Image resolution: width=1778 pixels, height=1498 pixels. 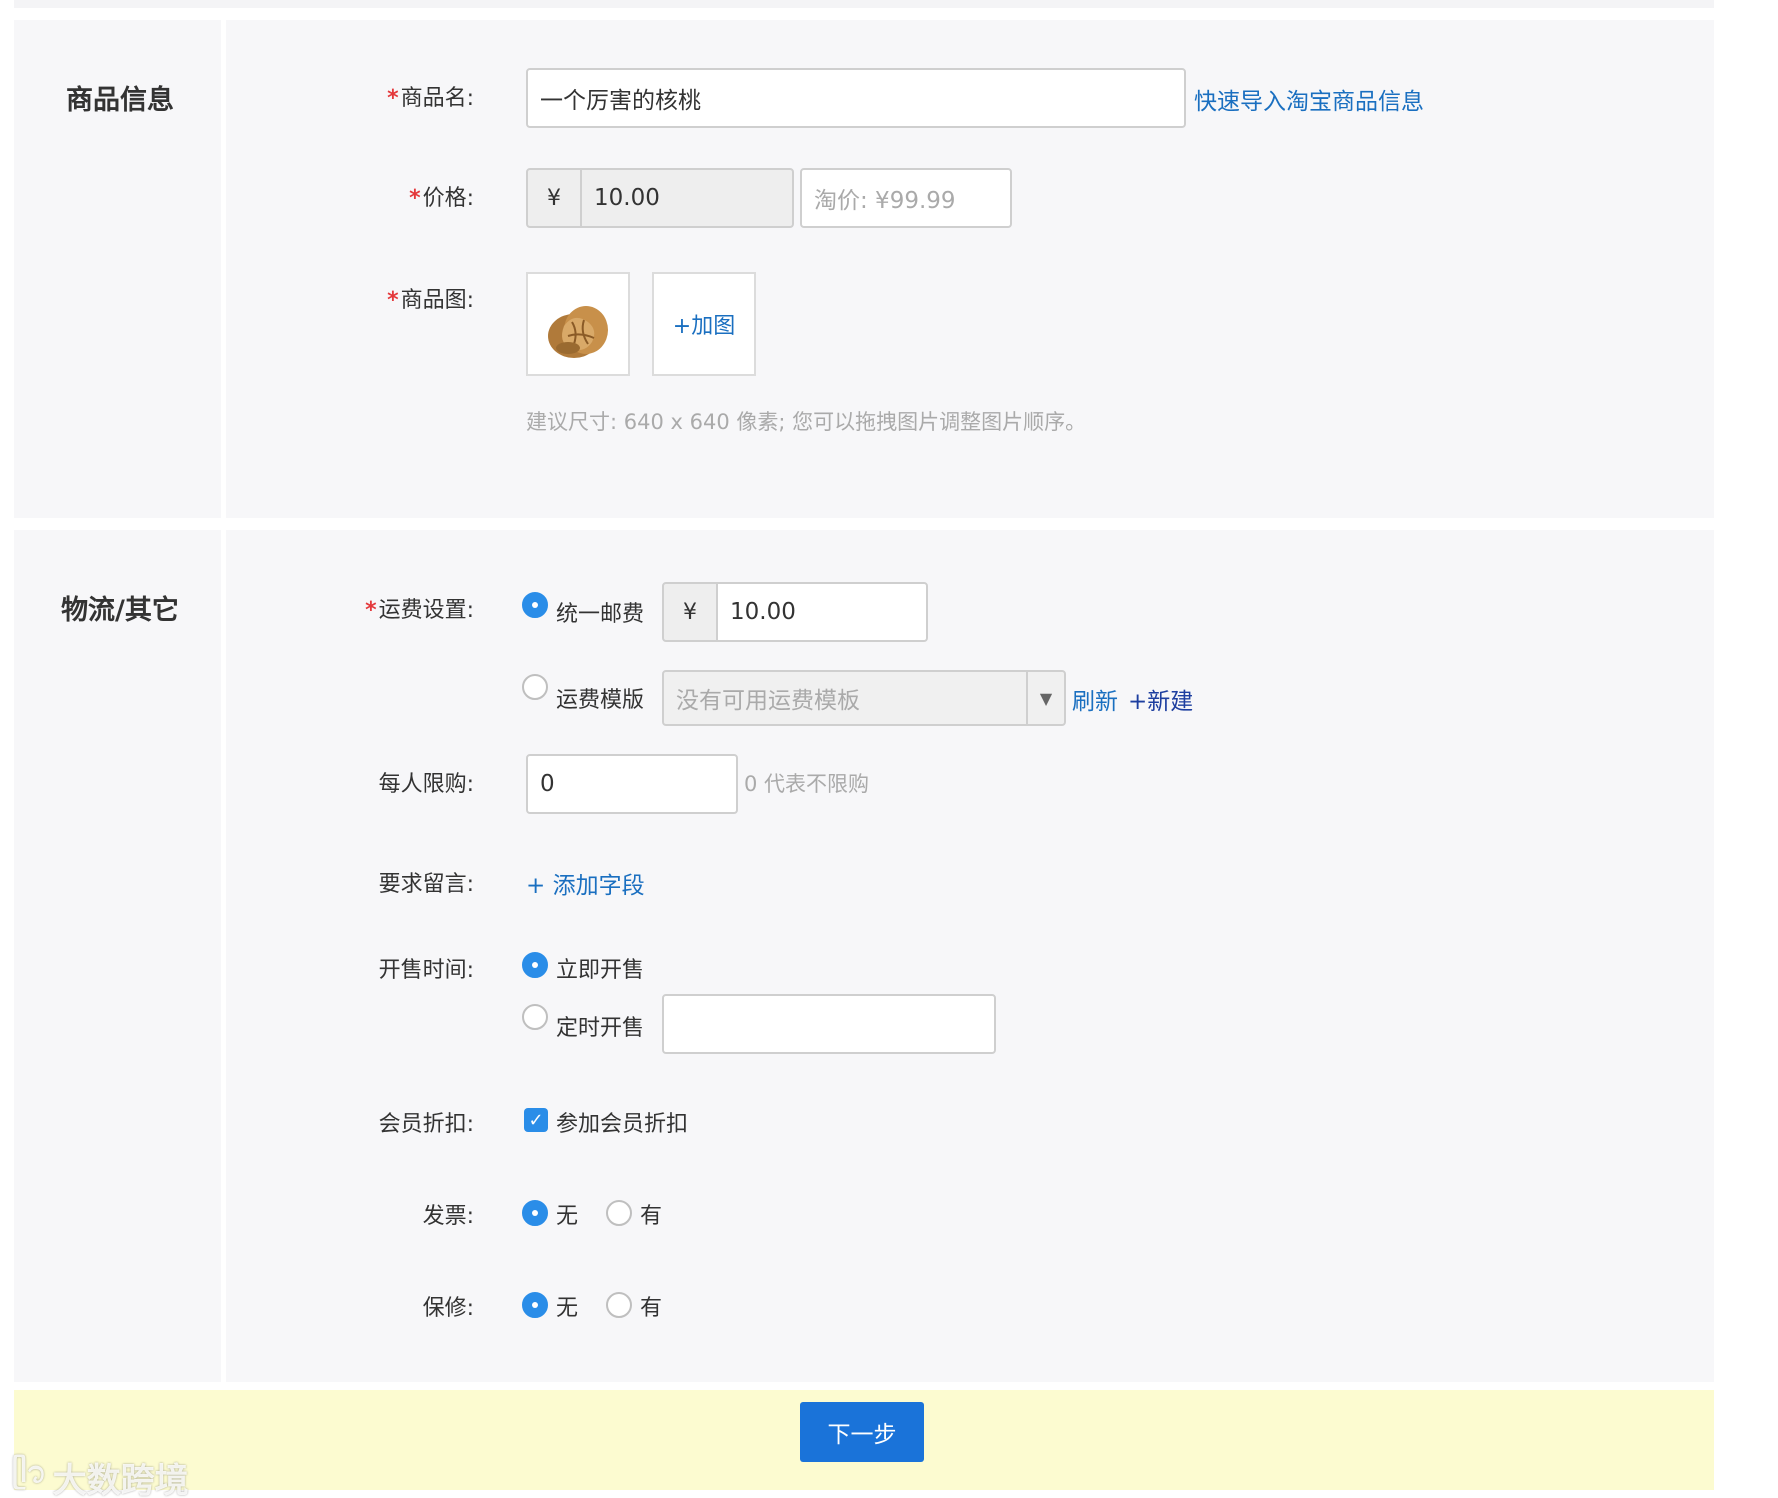 What do you see at coordinates (448, 1216) in the screenshot?
I see `invoice-label: 发票:` at bounding box center [448, 1216].